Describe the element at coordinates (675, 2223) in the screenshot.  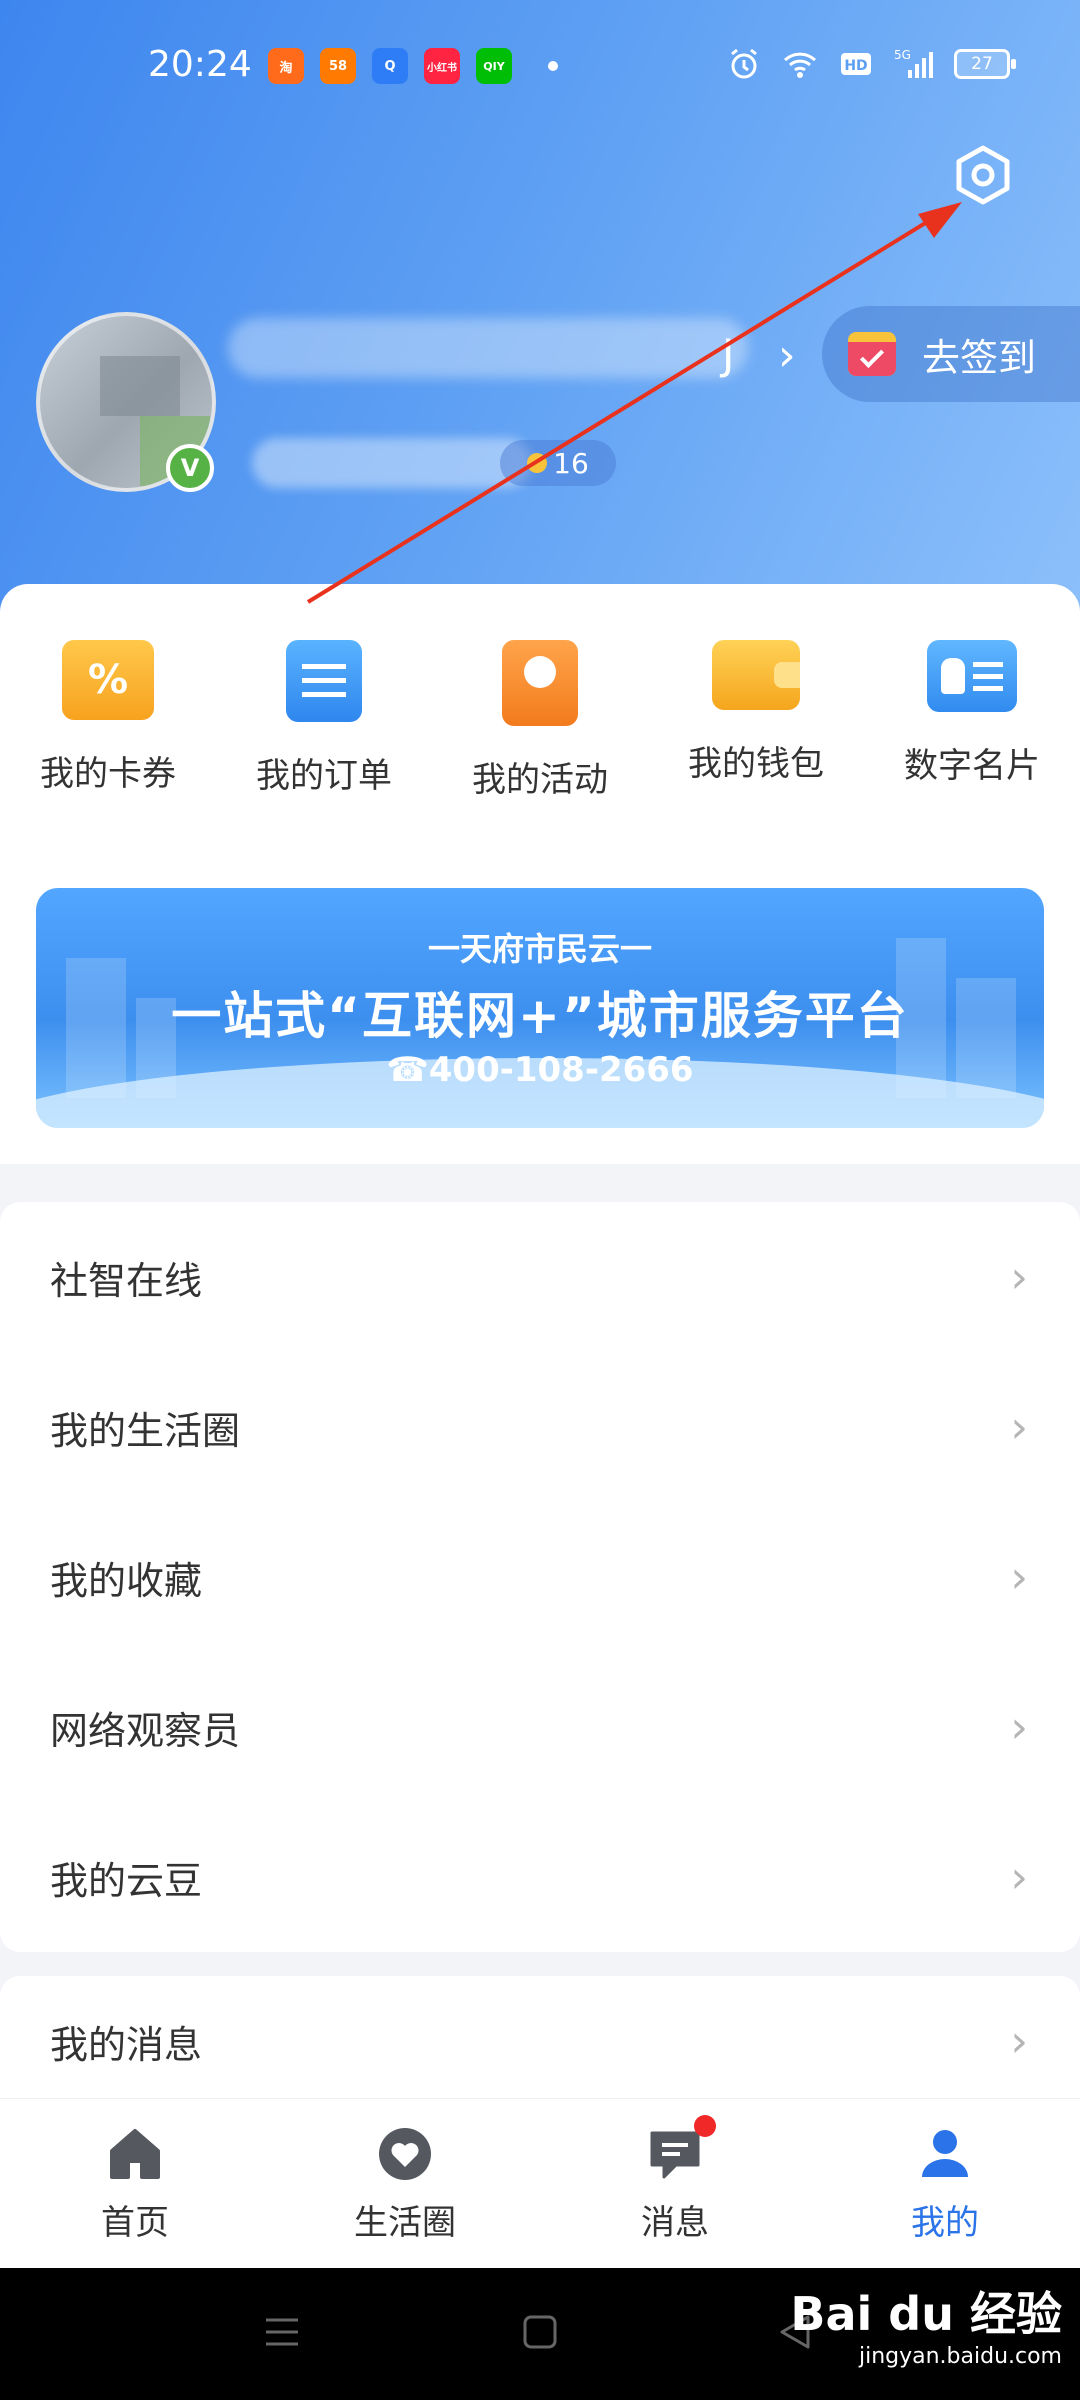
I see `tab-label: 消息` at that location.